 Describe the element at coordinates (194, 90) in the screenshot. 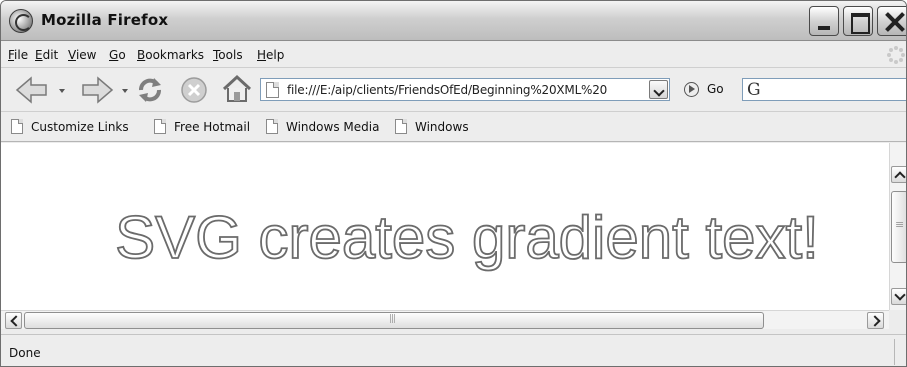

I see `stop-icon` at that location.